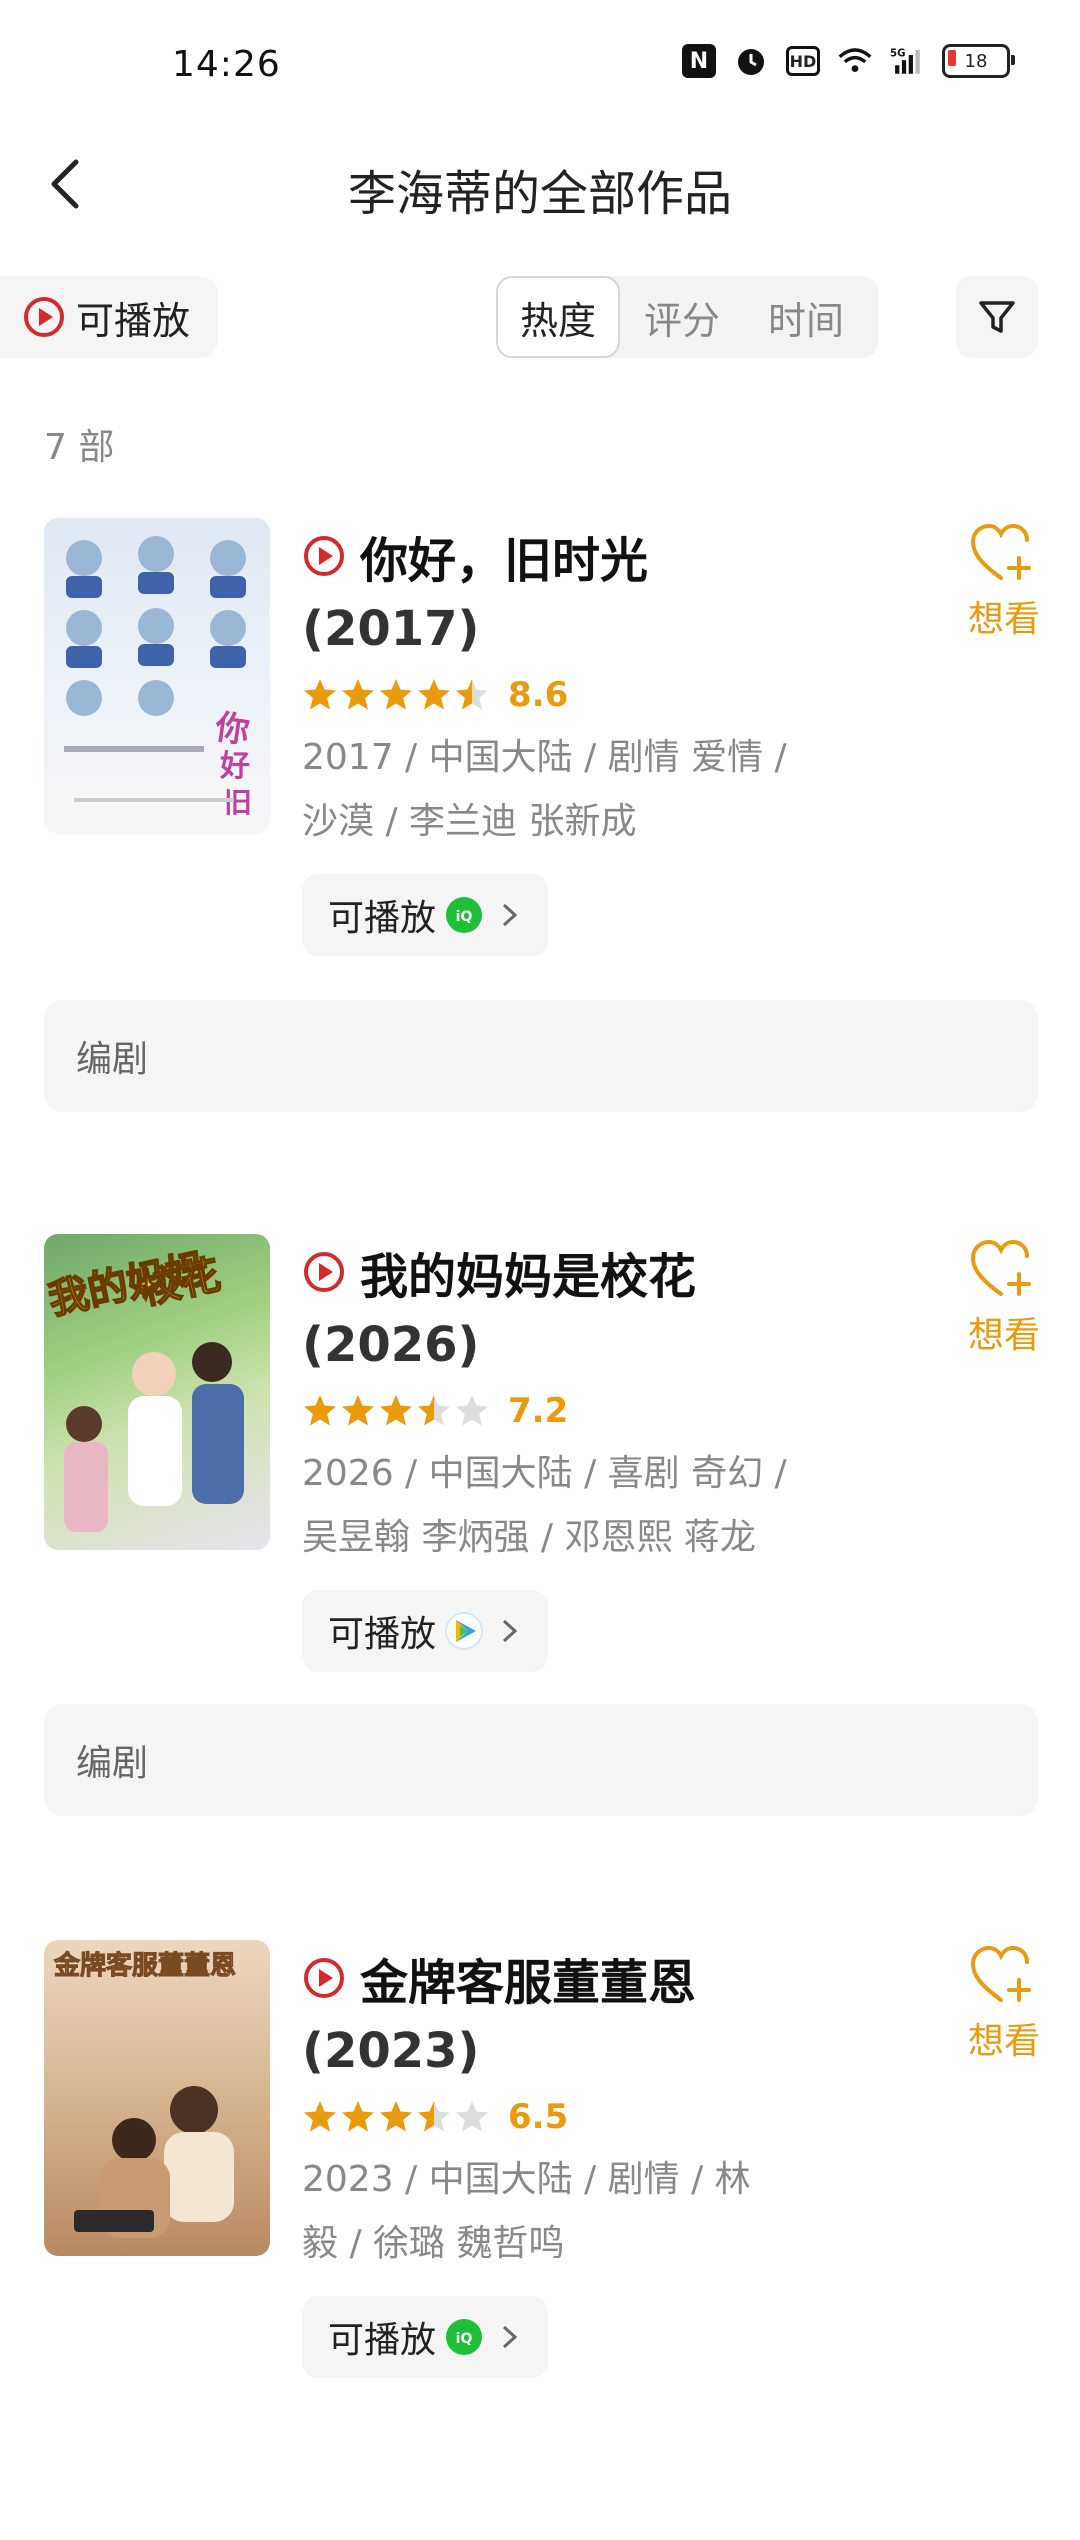  What do you see at coordinates (157, 676) in the screenshot?
I see `poster-image: 你 好 旧` at bounding box center [157, 676].